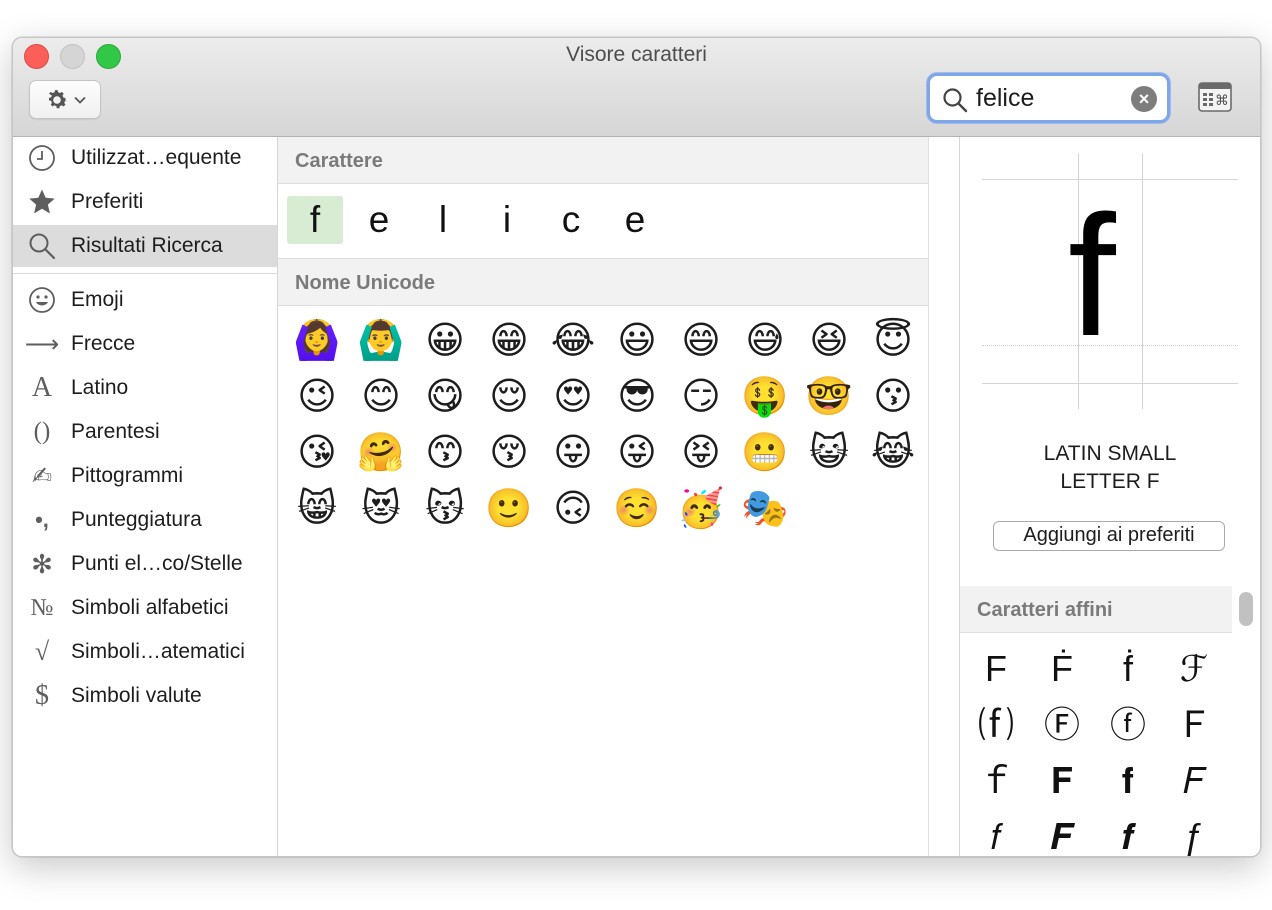  Describe the element at coordinates (571, 220) in the screenshot. I see `character-cell: c` at that location.